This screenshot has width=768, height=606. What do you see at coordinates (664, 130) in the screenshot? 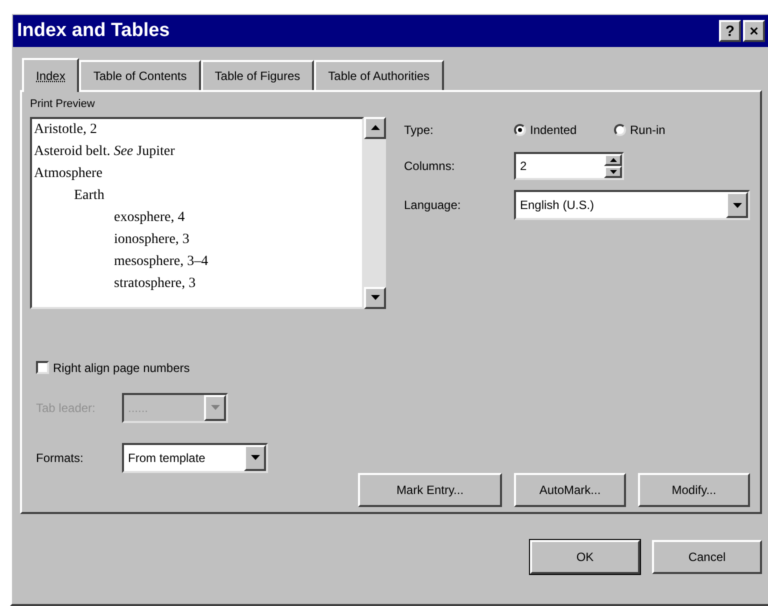
I see `radio-button: Run-in` at bounding box center [664, 130].